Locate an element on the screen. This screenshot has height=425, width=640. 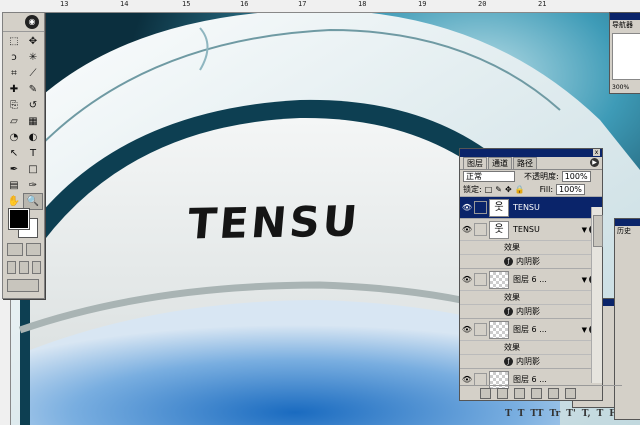
layer-row-layer6: 👁 图层 6 ... ▼ƒ is located at coordinates (531, 279).